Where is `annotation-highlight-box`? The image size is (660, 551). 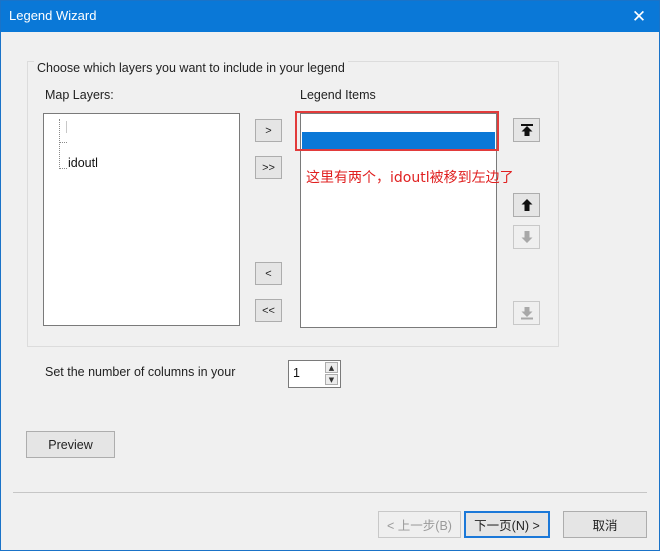
annotation-highlight-box is located at coordinates (397, 131).